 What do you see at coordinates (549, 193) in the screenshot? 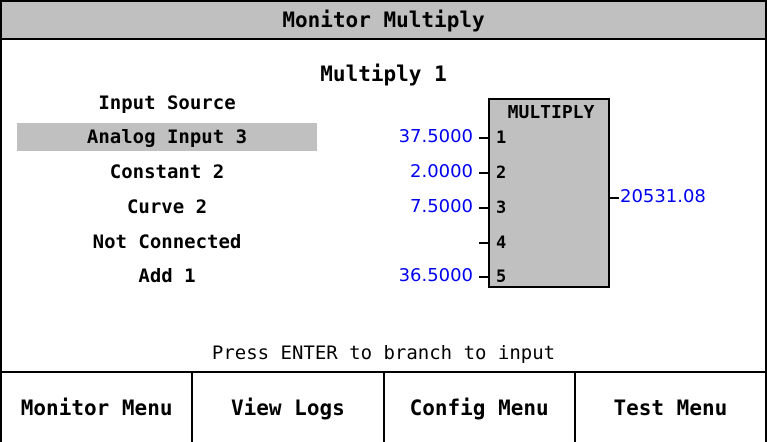
I see `multiply-block: MULTIPLY 1 2 3 4 5` at bounding box center [549, 193].